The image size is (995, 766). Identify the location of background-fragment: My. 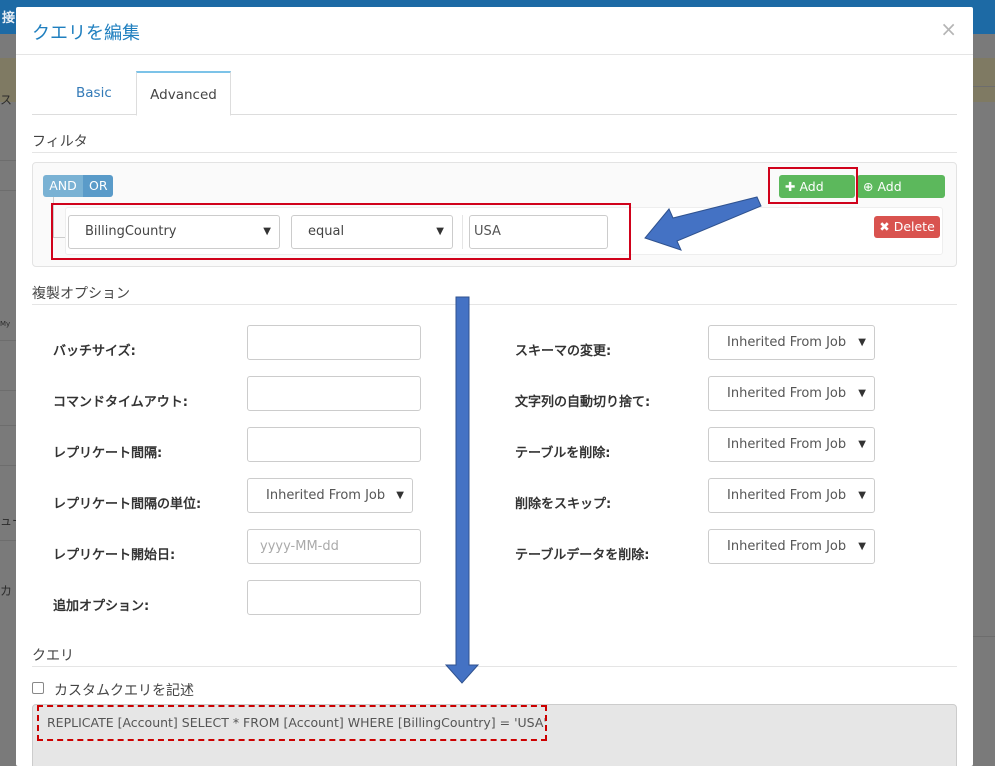
(5, 324).